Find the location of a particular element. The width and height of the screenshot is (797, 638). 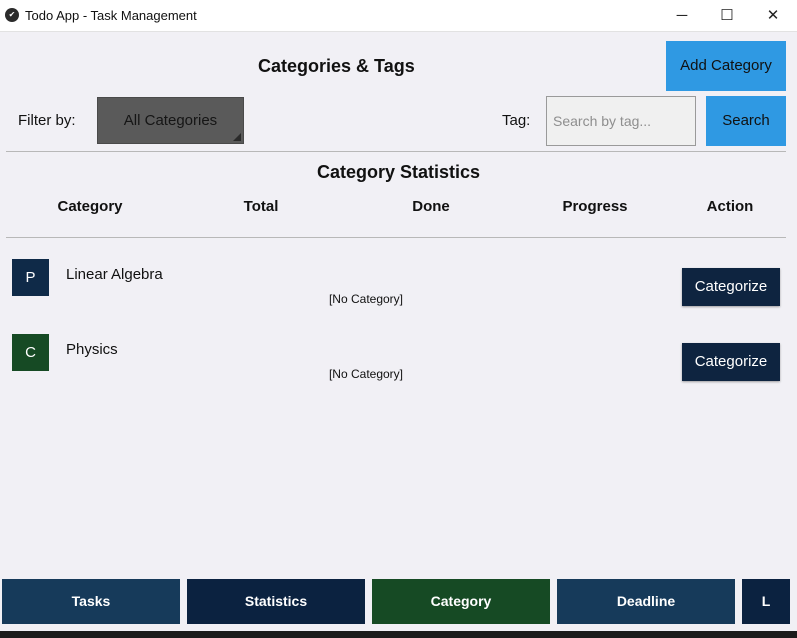

page-title: Categories & Tags is located at coordinates (336, 66).